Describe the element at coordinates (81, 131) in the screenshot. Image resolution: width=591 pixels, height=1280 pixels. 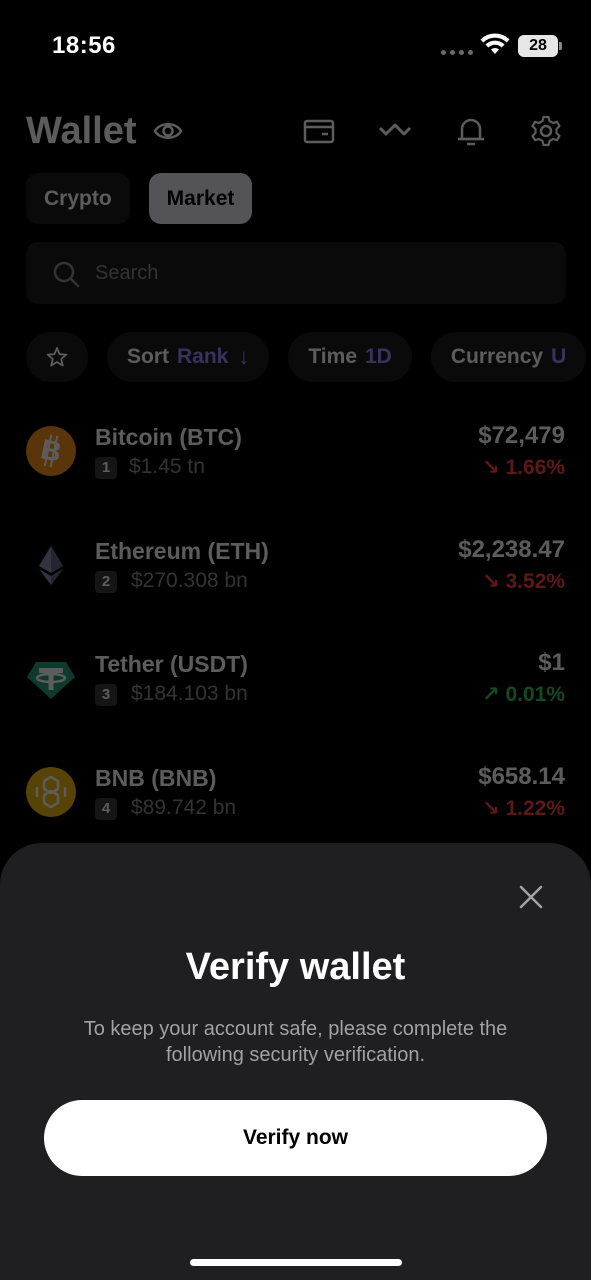
I see `page-title: Wallet` at that location.